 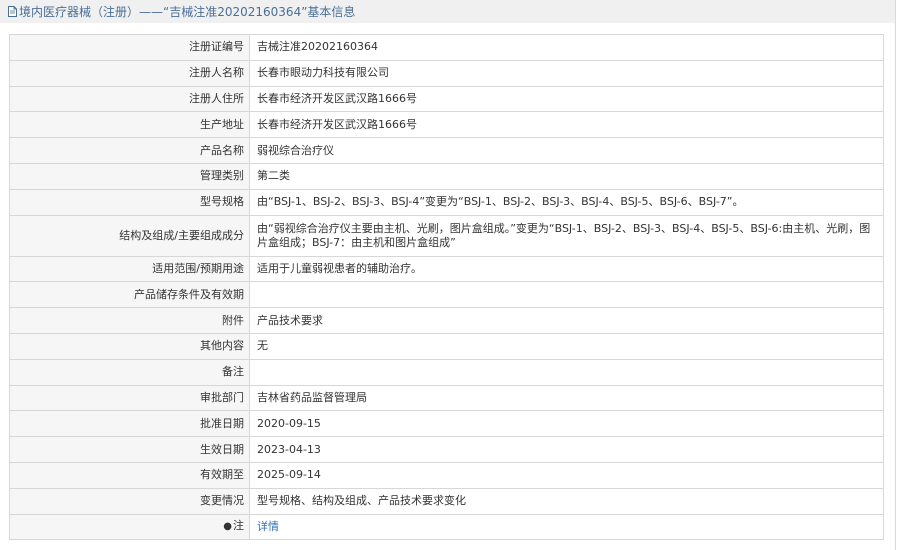 I want to click on table-row: 生效日期 2023-04-13, so click(x=446, y=449).